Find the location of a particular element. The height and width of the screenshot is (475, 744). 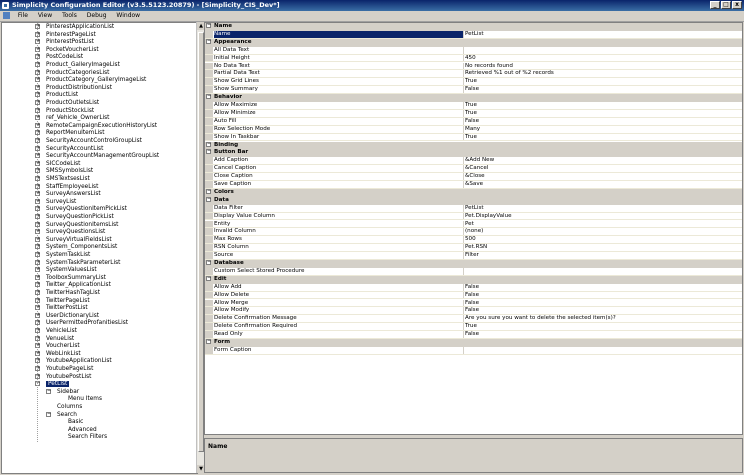

menu-tools: Tools is located at coordinates (69, 16).